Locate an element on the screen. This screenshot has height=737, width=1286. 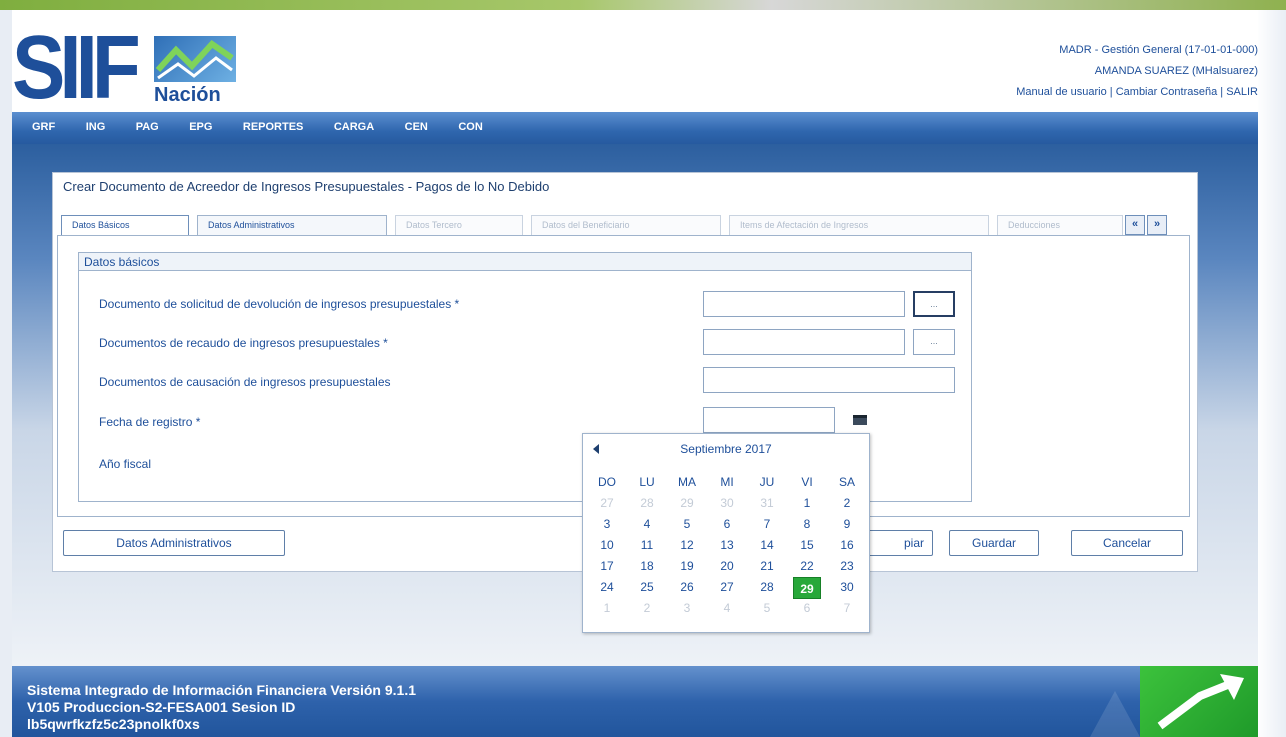
calendar-week-row: 24 25 26 27 28 29 30 is located at coordinates (727, 588).